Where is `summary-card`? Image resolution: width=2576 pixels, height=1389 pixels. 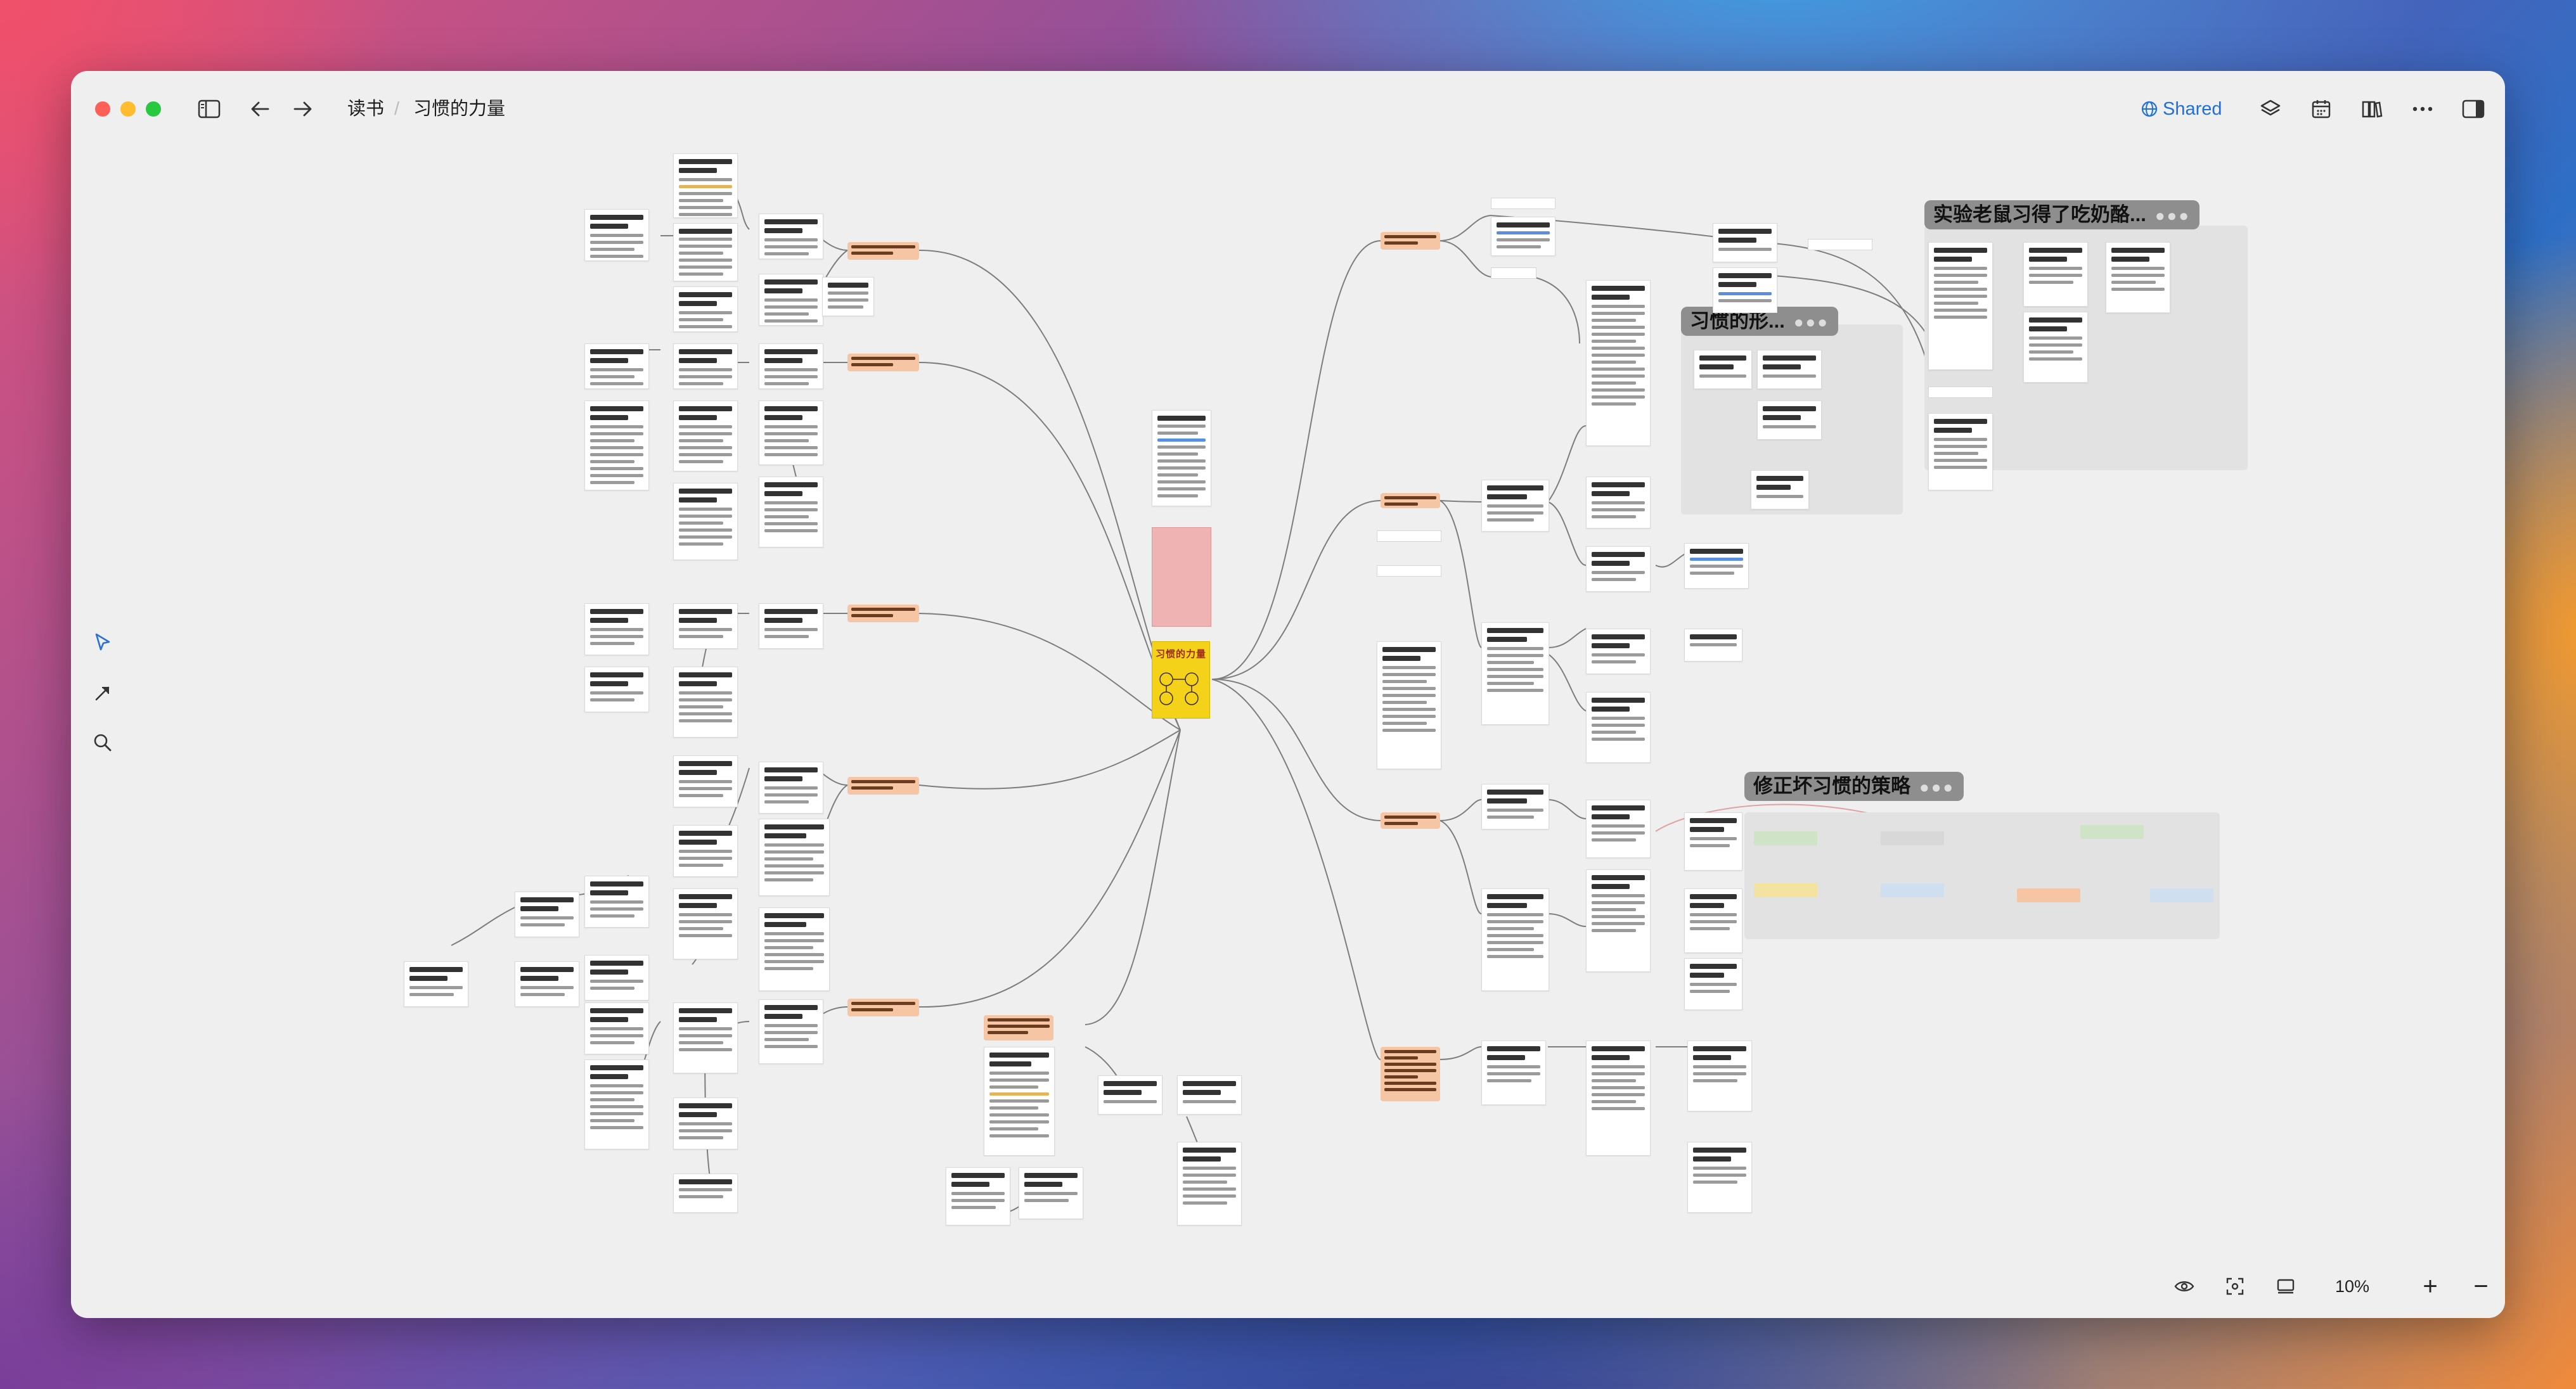
summary-card is located at coordinates (1181, 577).